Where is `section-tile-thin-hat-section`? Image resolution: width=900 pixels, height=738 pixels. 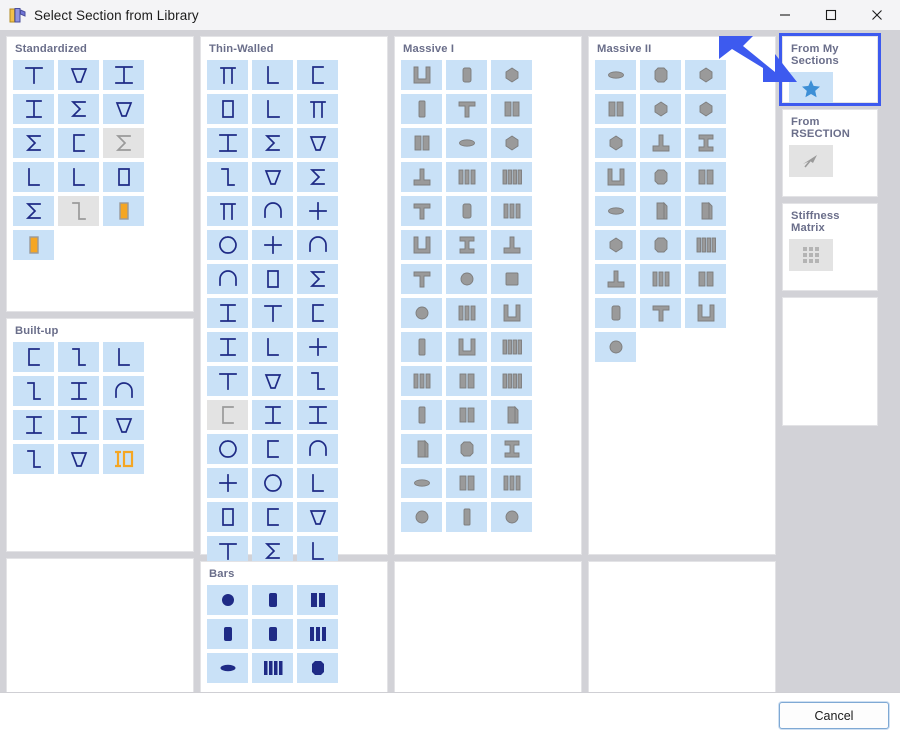
section-tile-thin-hat-section is located at coordinates (227, 313).